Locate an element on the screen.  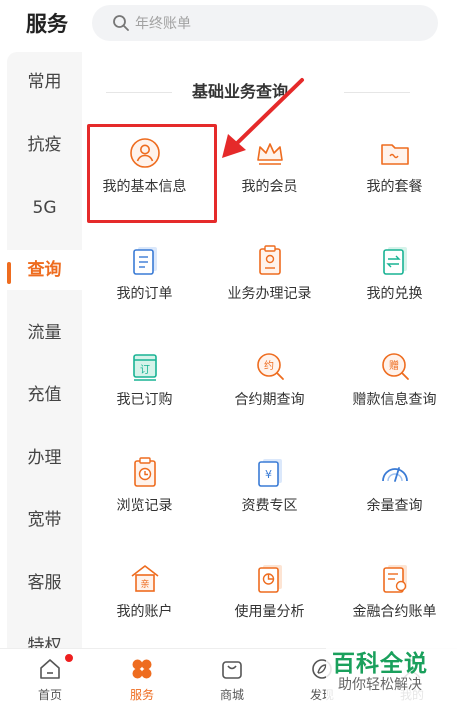
sidebar-item-broadband: 宽带 is located at coordinates (44, 520).